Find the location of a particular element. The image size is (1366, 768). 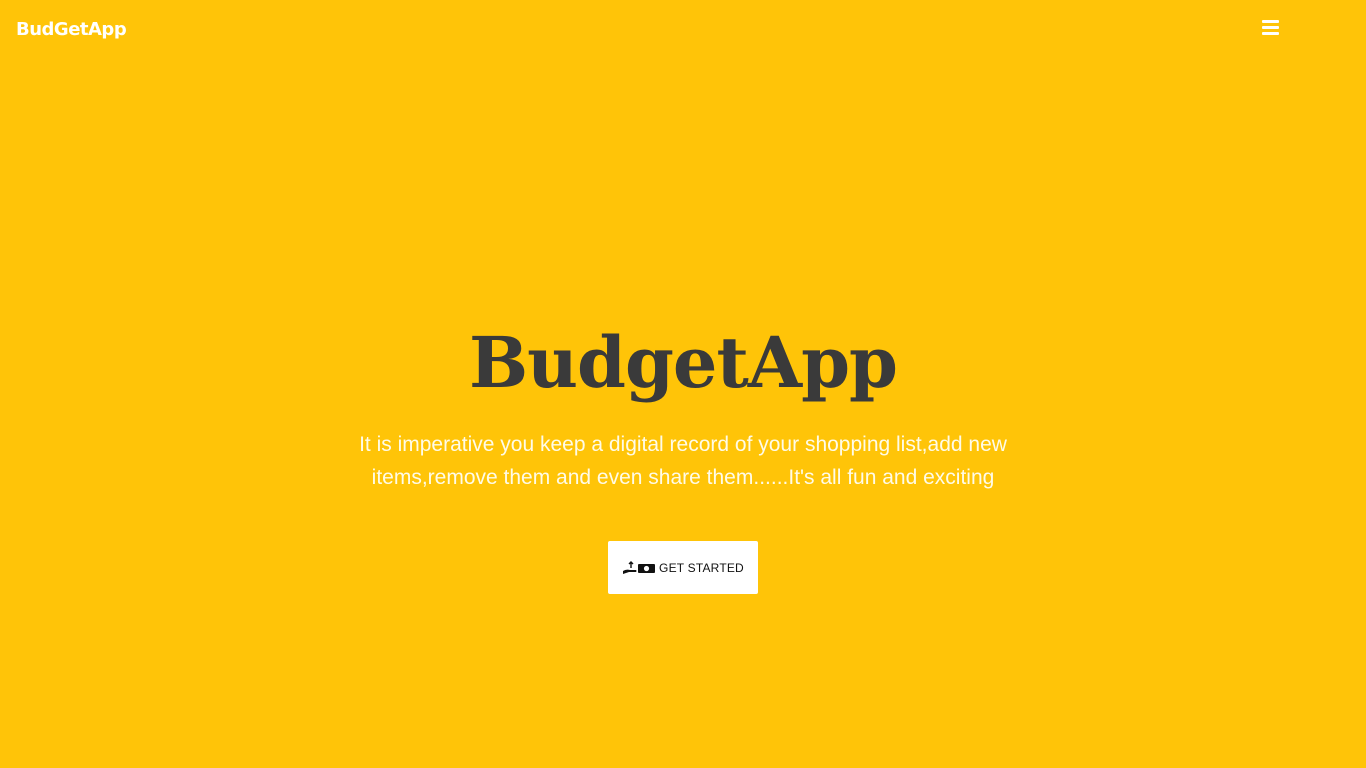

get-started-button: GET STARTED is located at coordinates (683, 567).